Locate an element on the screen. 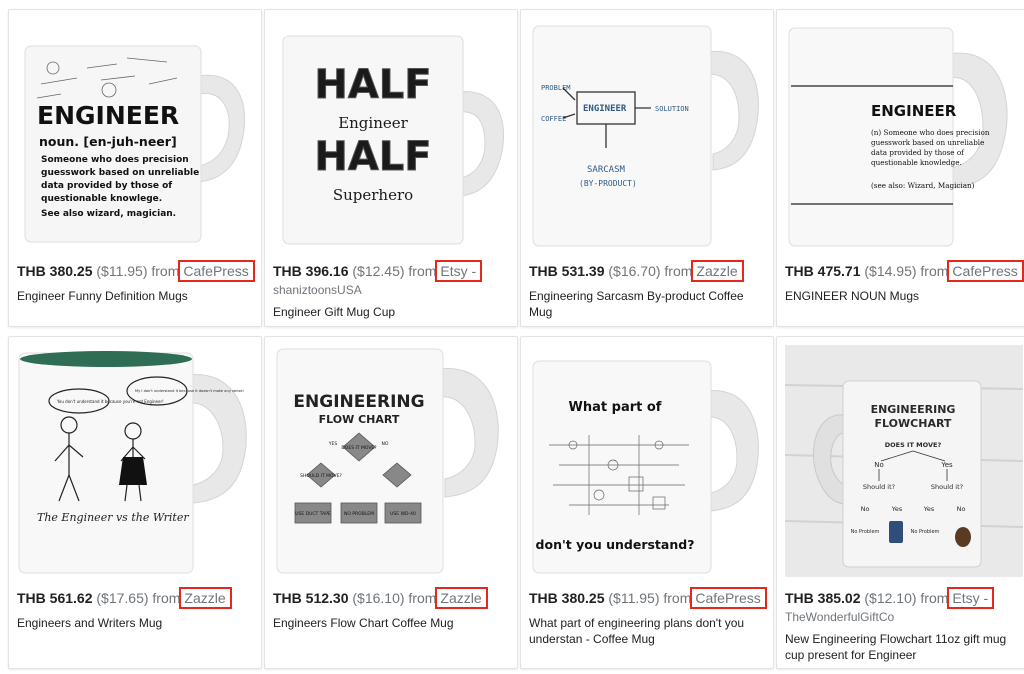 Image resolution: width=1024 pixels, height=674 pixels. price-thb: THB 475.71 is located at coordinates (823, 271).